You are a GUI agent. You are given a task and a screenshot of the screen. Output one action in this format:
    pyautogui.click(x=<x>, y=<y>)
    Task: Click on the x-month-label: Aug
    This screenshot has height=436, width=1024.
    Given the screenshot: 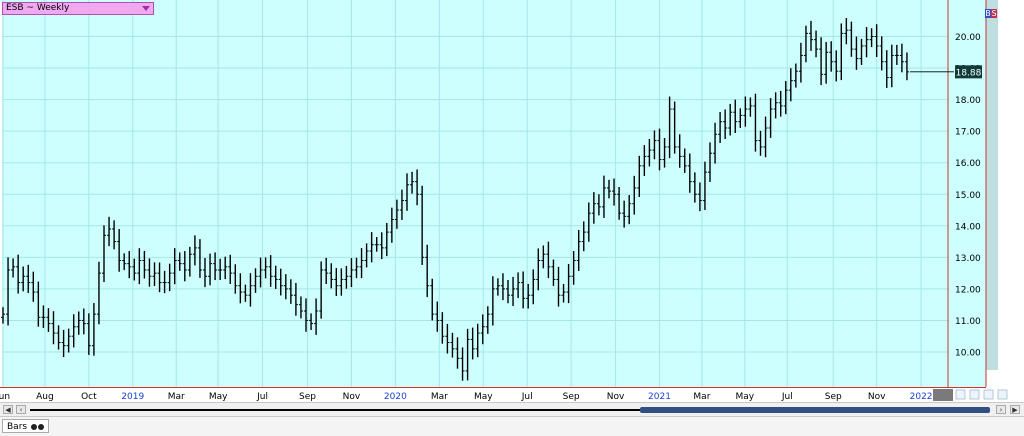 What is the action you would take?
    pyautogui.click(x=45, y=397)
    